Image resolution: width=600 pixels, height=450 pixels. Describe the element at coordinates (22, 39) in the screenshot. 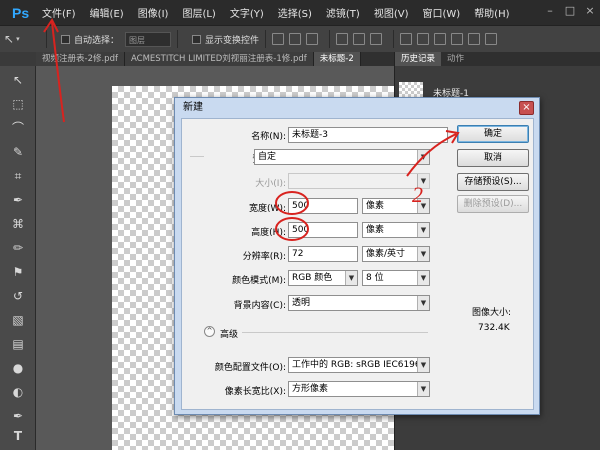

I see `move-tool-preset: ↖ ▾` at that location.